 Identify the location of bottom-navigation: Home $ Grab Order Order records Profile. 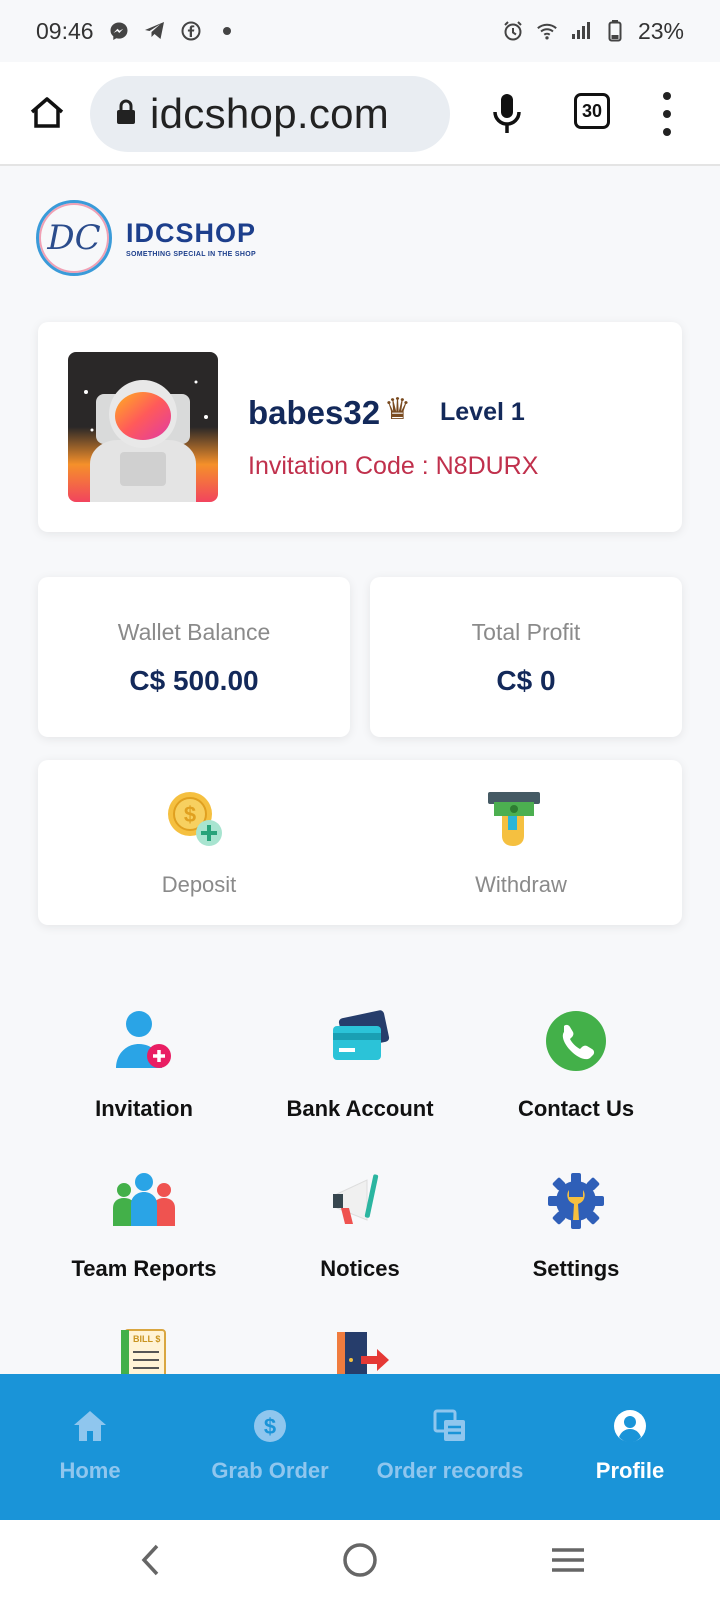
(360, 1447).